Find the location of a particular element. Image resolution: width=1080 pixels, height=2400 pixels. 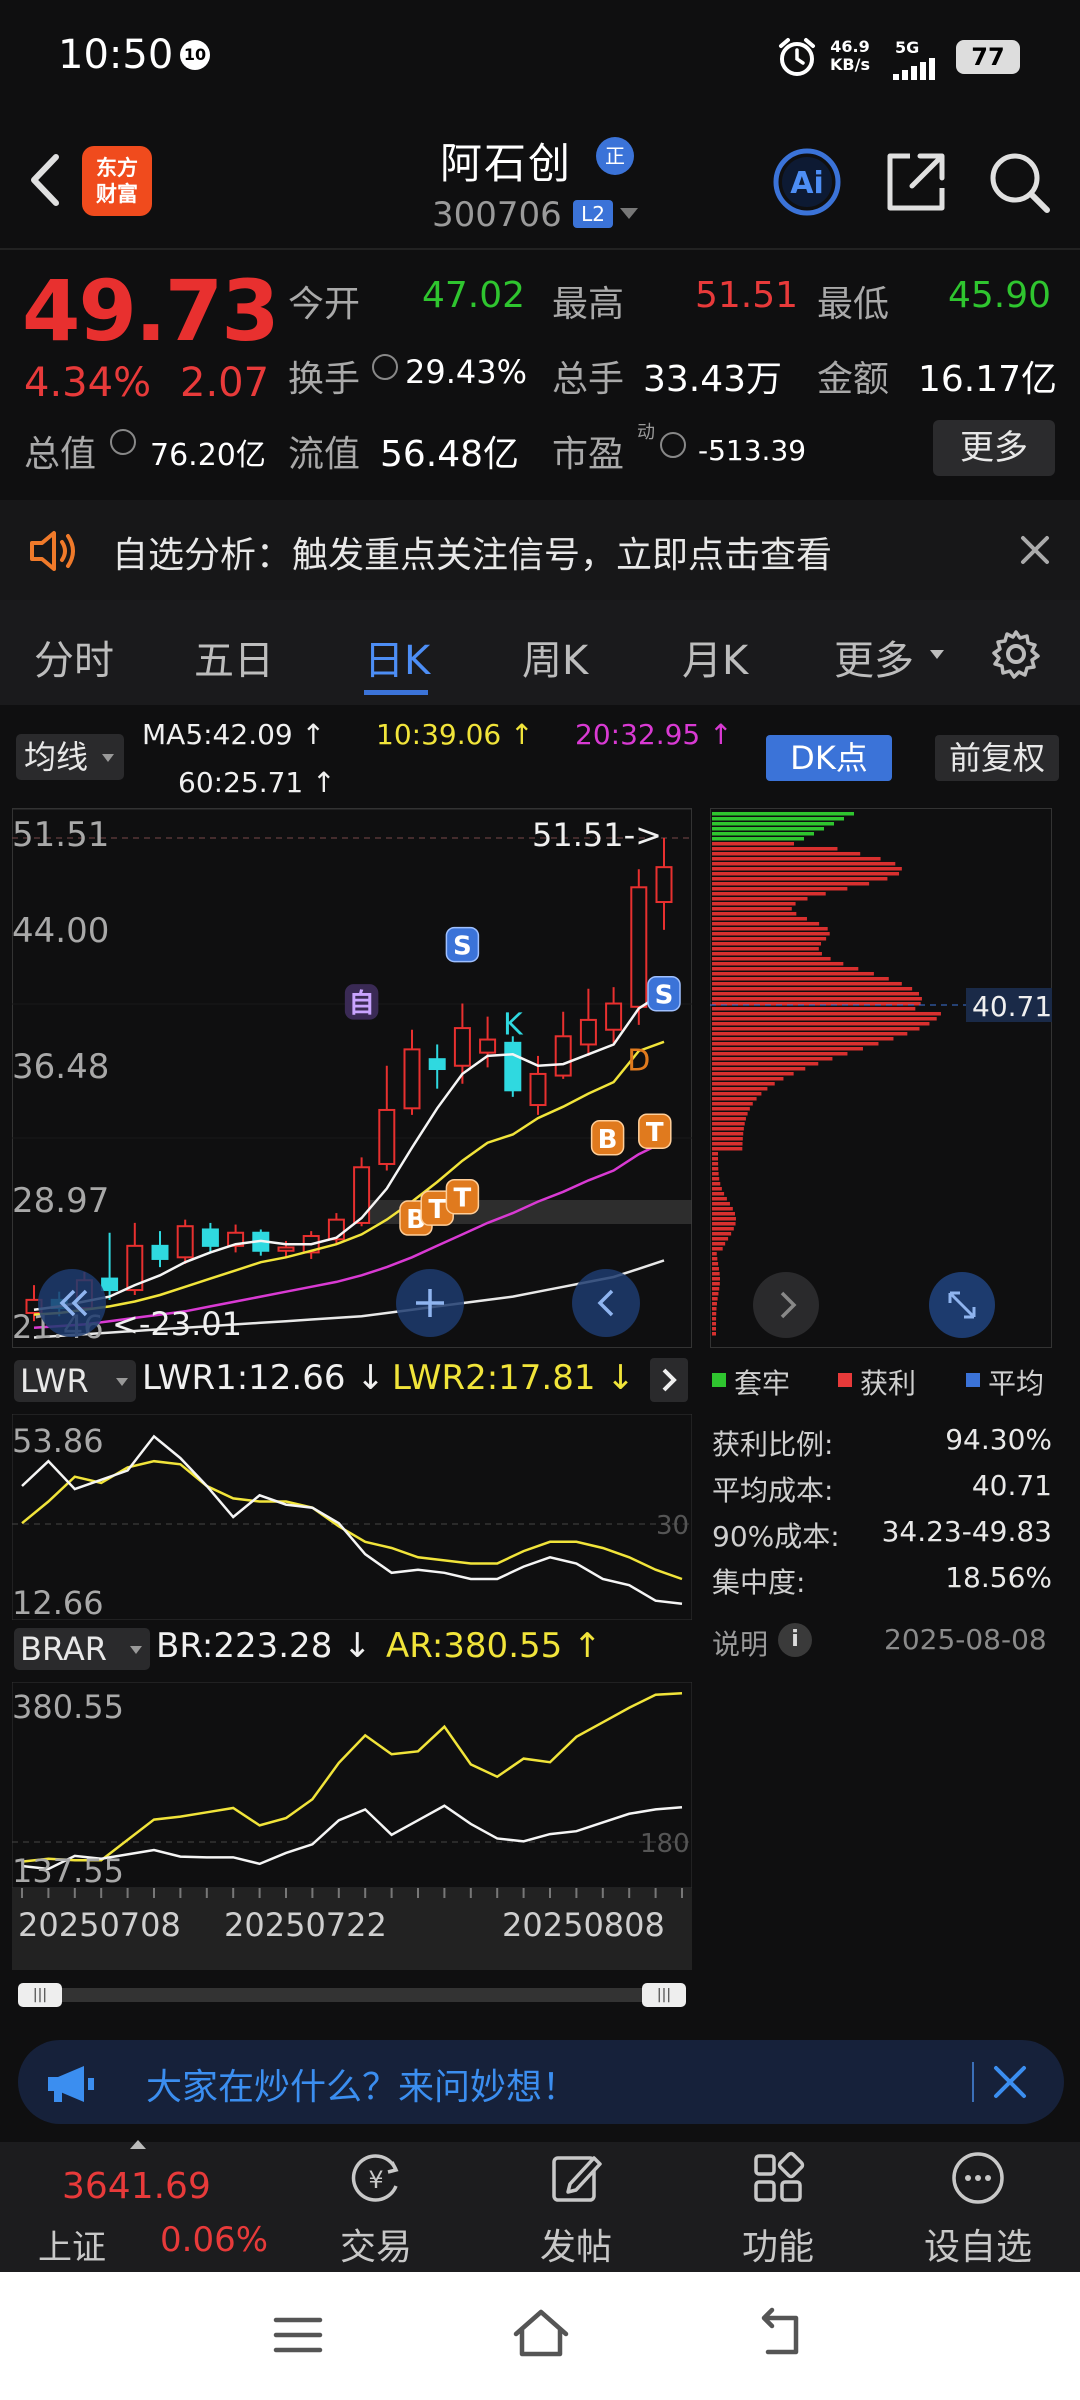

lwr2-arrow: ↓ is located at coordinates (620, 1378).